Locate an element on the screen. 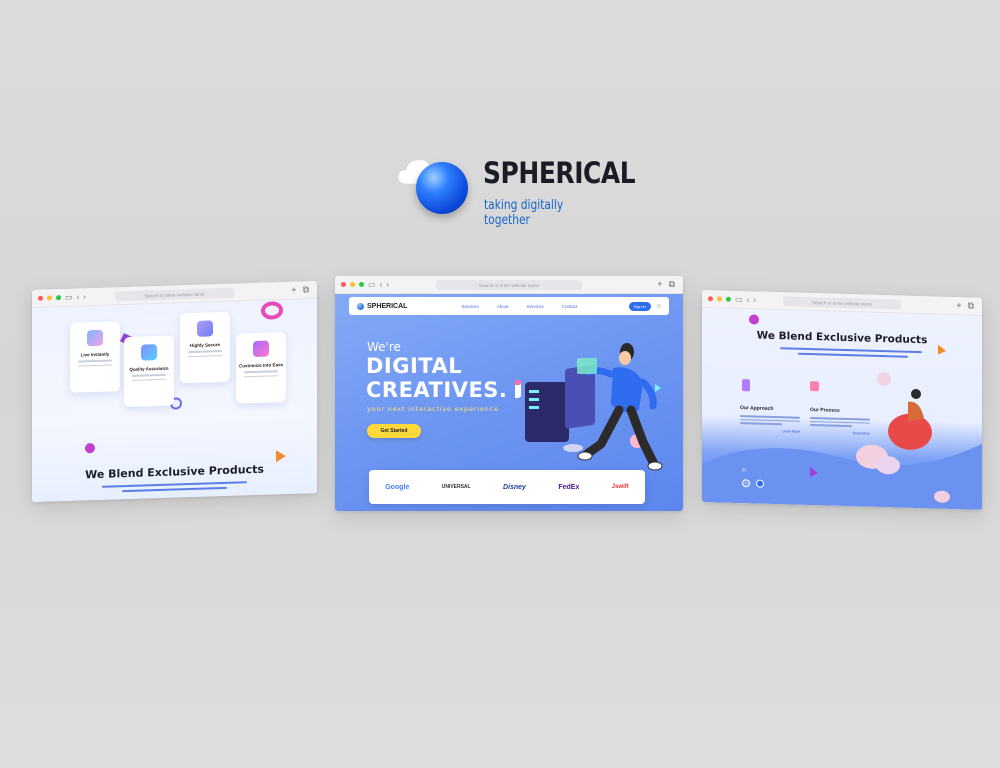 Image resolution: width=1000 pixels, height=768 pixels. partner-logo: Jswift is located at coordinates (620, 487).